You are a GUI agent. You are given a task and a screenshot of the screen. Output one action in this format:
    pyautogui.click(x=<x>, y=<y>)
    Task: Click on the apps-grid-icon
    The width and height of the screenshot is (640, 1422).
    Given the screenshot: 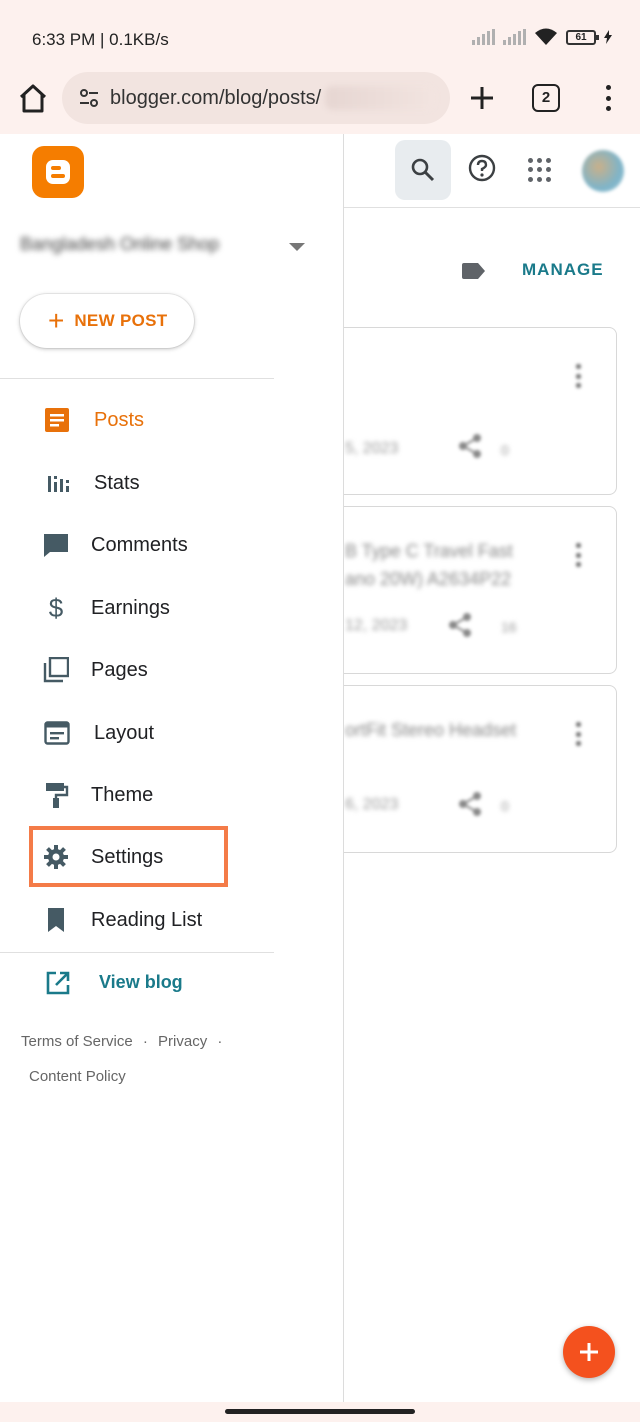 What is the action you would take?
    pyautogui.click(x=540, y=170)
    